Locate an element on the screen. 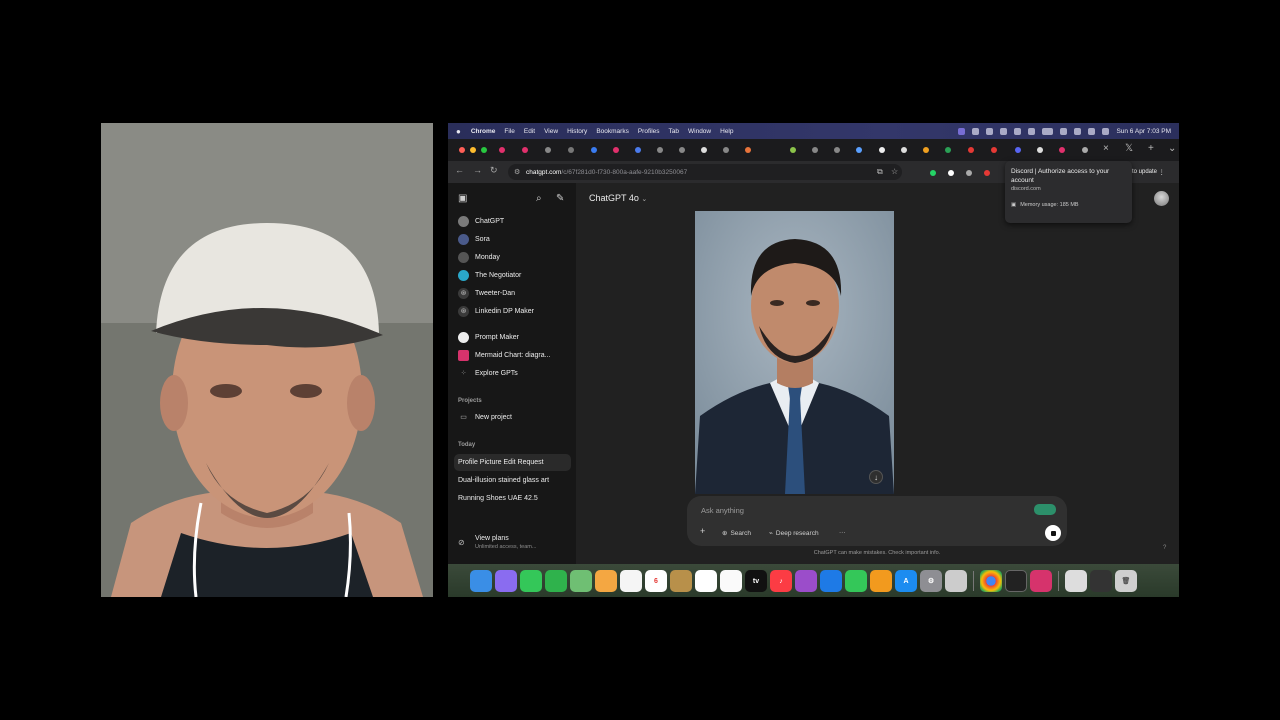 The image size is (1280, 720). messages-icon is located at coordinates (531, 581).